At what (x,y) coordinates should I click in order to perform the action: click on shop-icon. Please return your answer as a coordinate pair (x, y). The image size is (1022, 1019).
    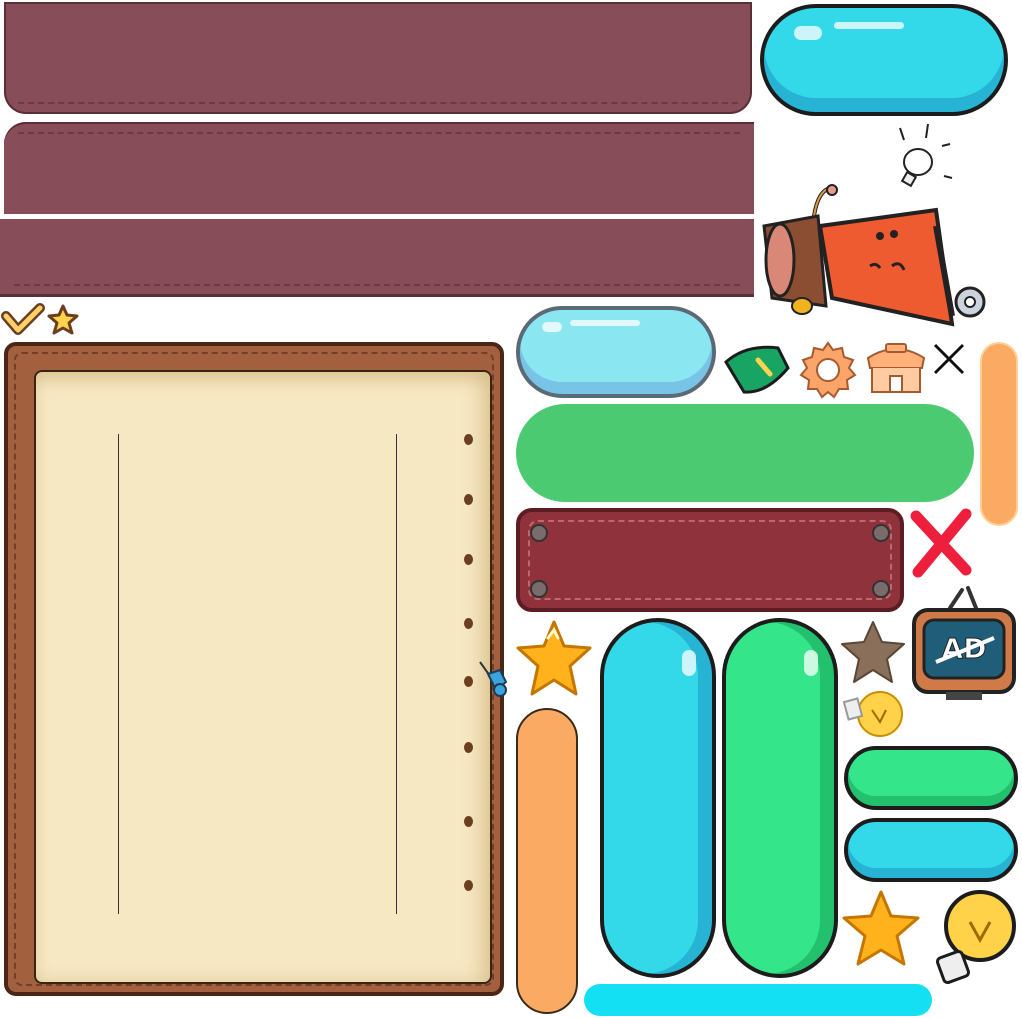
    Looking at the image, I should click on (896, 368).